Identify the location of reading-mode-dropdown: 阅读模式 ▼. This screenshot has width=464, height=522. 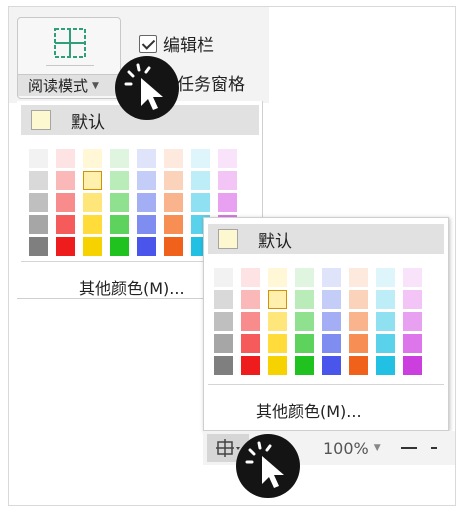
(69, 85).